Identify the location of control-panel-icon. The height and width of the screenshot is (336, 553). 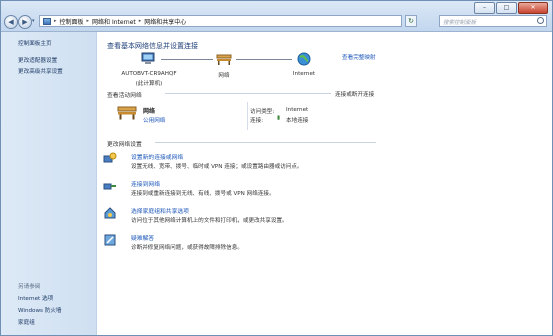
(47, 21).